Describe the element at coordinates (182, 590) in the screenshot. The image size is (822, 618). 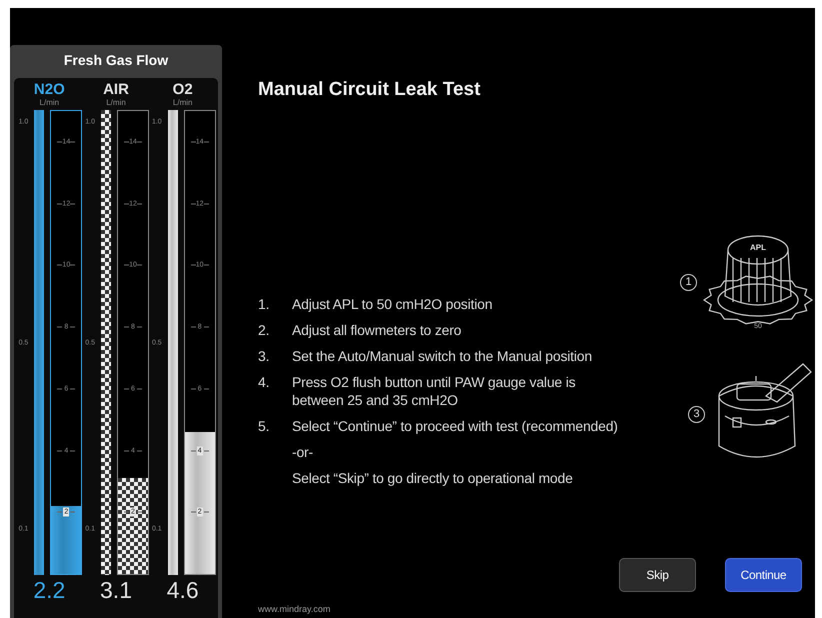
I see `flow-value: 4.6` at that location.